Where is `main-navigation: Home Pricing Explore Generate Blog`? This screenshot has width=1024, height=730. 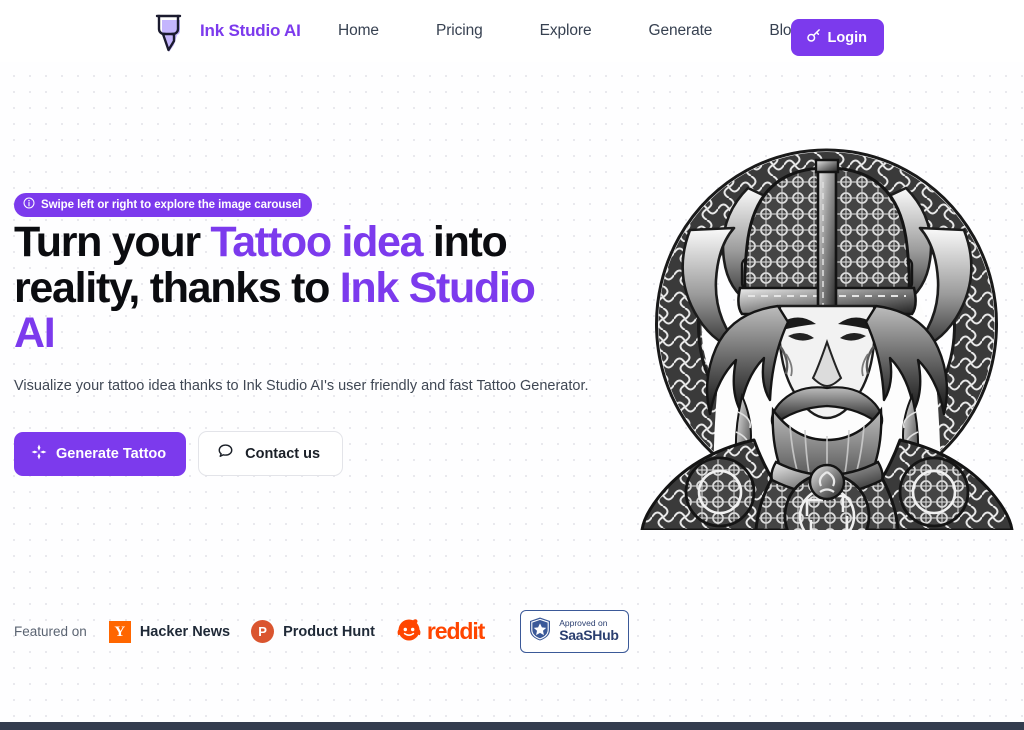 main-navigation: Home Pricing Explore Generate Blog is located at coordinates (569, 31).